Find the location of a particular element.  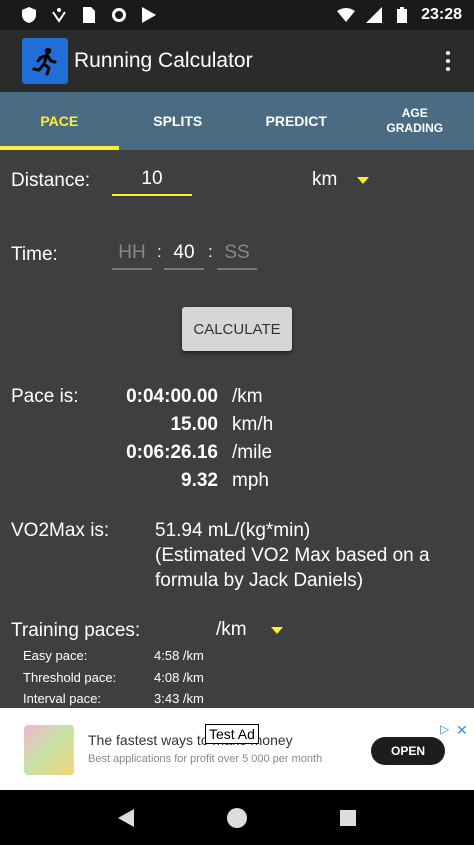

sim-card-icon is located at coordinates (89, 15).